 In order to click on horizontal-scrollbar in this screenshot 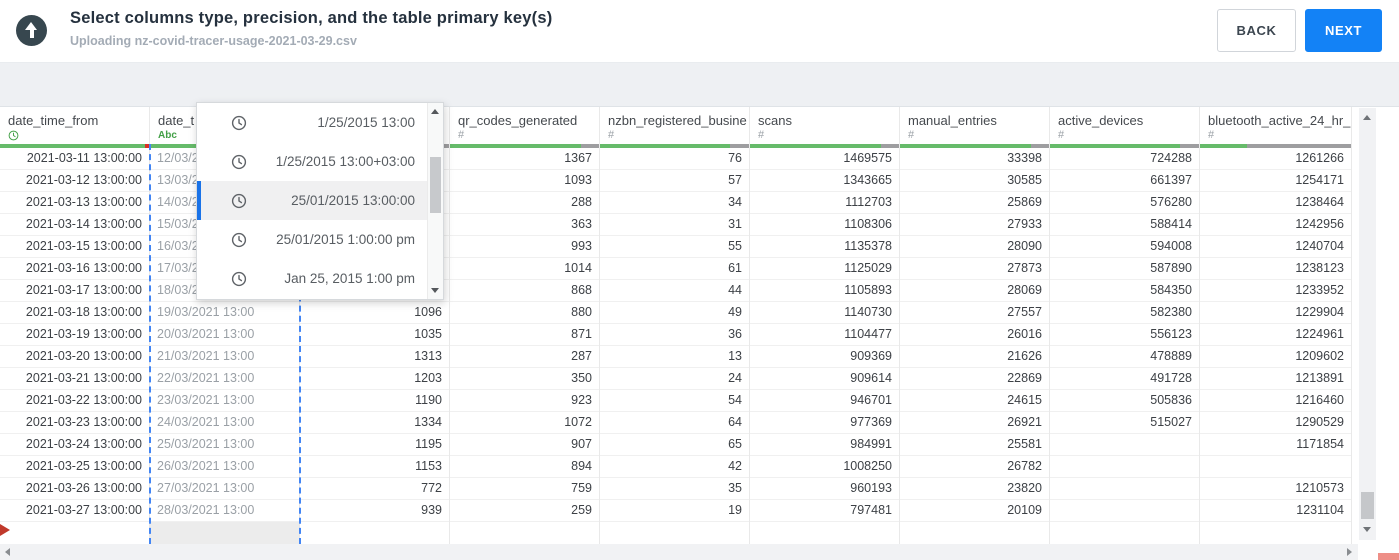, I will do `click(679, 552)`.